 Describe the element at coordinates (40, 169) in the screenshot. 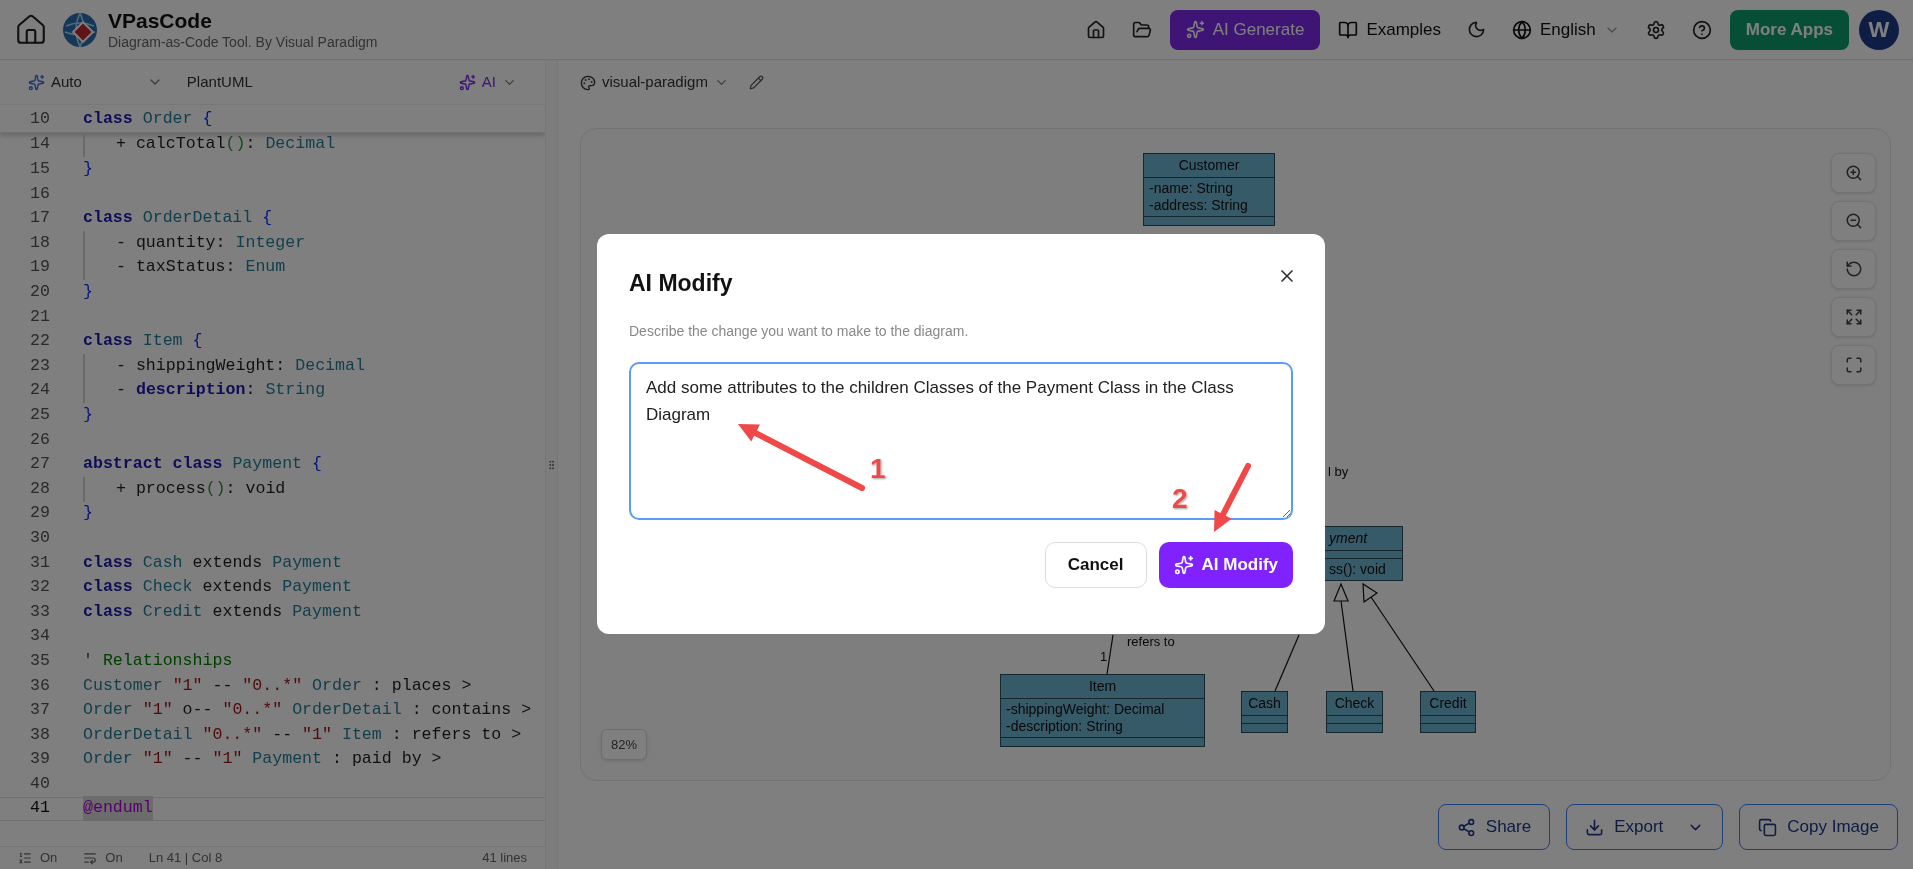

I see `line-number: 15` at that location.